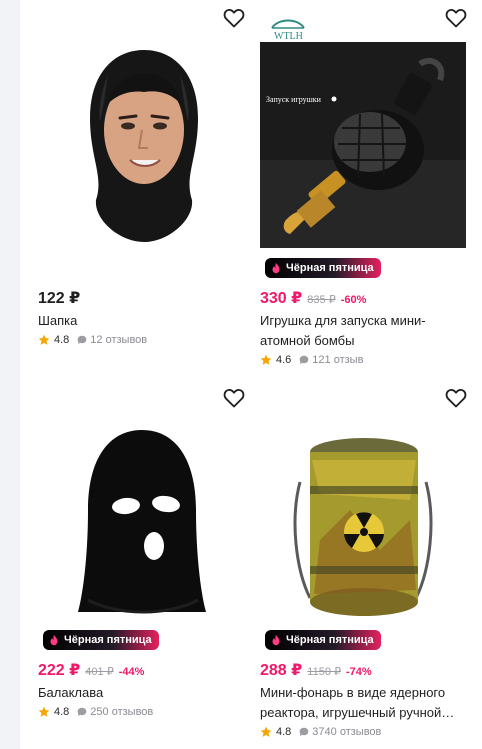  I want to click on discount: -60%, so click(353, 300).